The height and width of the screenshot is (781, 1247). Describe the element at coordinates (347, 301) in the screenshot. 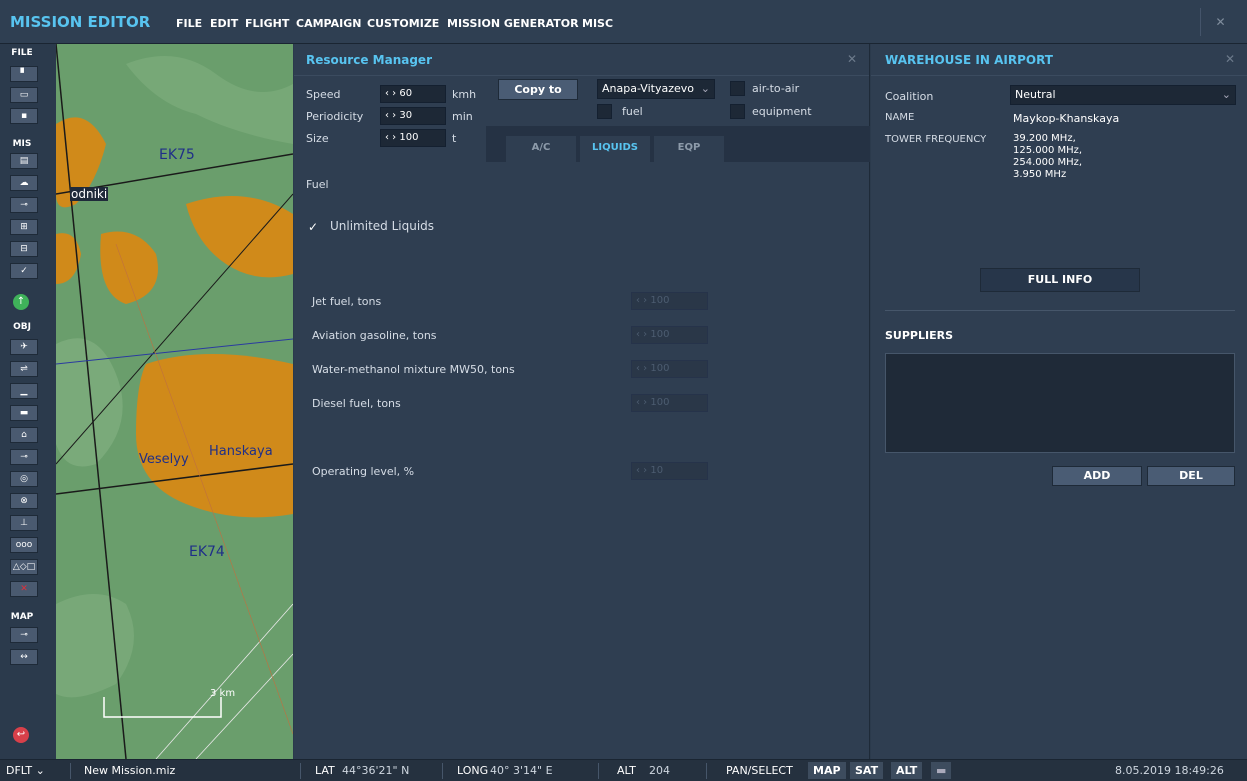

I see `jet-fuel-label: Jet fuel, tons` at that location.